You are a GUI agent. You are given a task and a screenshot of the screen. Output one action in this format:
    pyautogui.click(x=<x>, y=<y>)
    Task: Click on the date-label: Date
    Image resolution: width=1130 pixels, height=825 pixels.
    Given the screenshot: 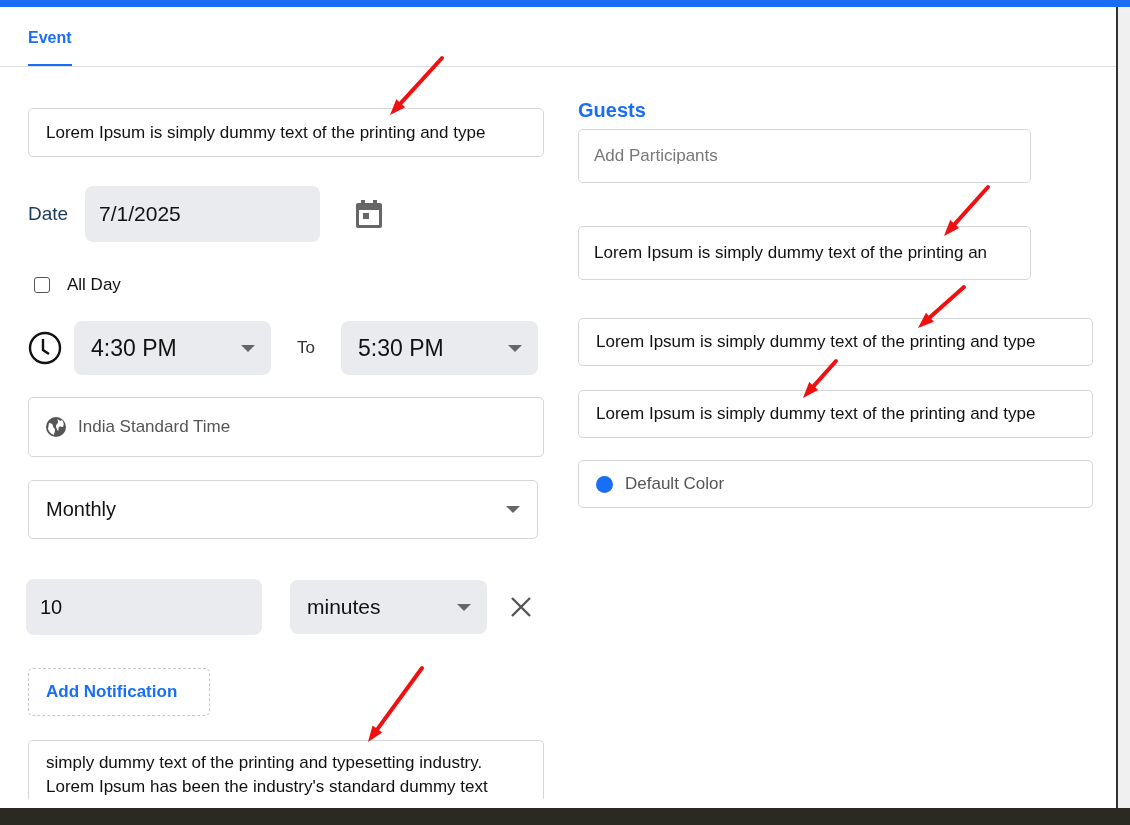 What is the action you would take?
    pyautogui.click(x=49, y=214)
    